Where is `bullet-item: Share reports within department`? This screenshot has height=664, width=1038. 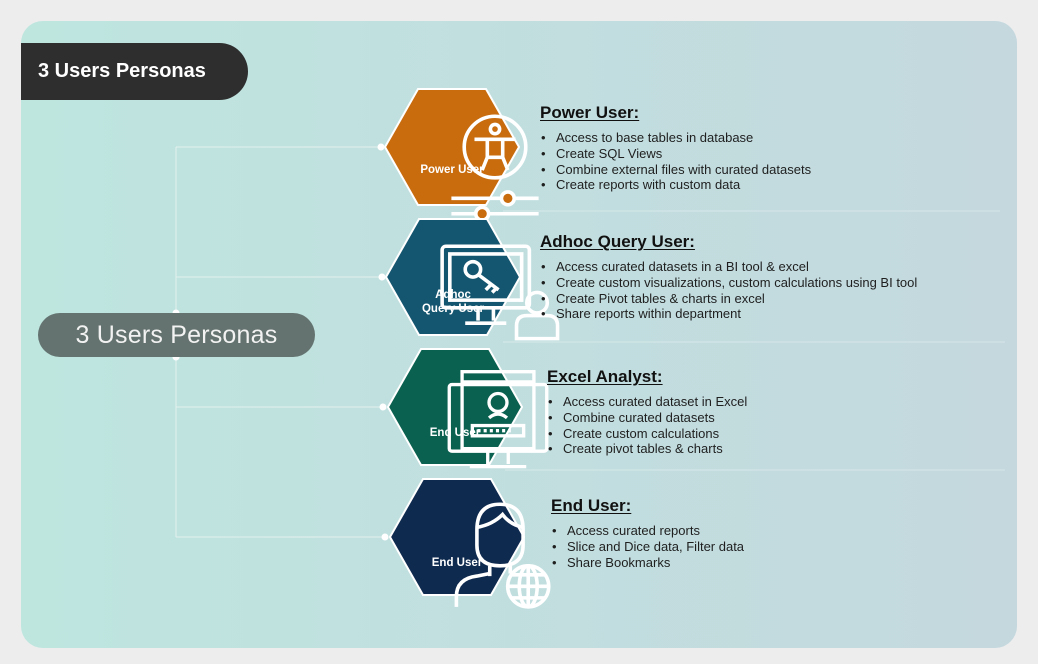 bullet-item: Share reports within department is located at coordinates (728, 314).